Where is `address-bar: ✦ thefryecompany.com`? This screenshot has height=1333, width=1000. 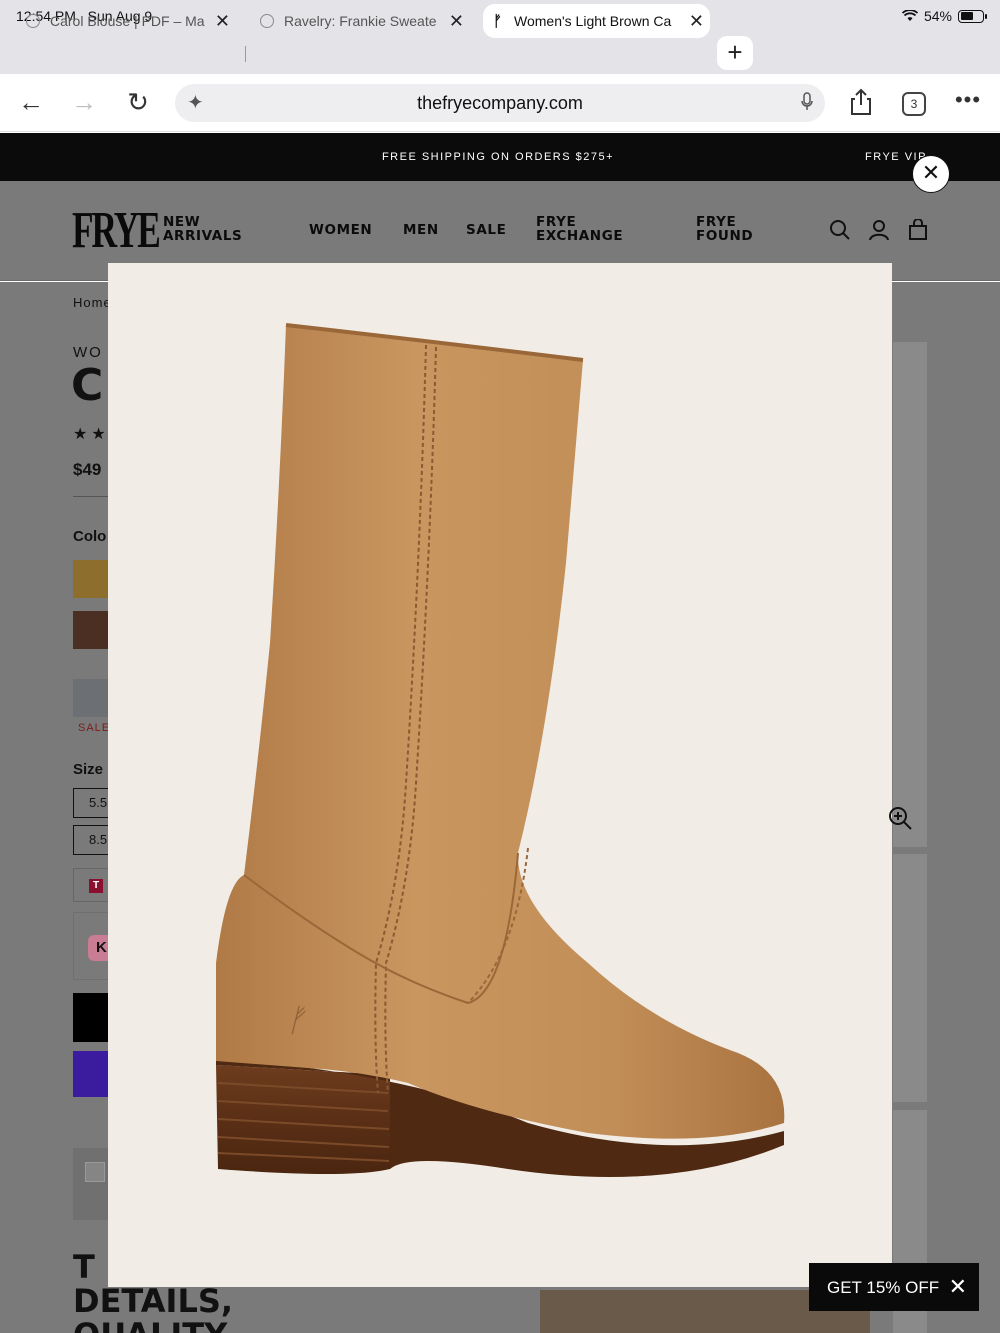
address-bar: ✦ thefryecompany.com is located at coordinates (500, 103).